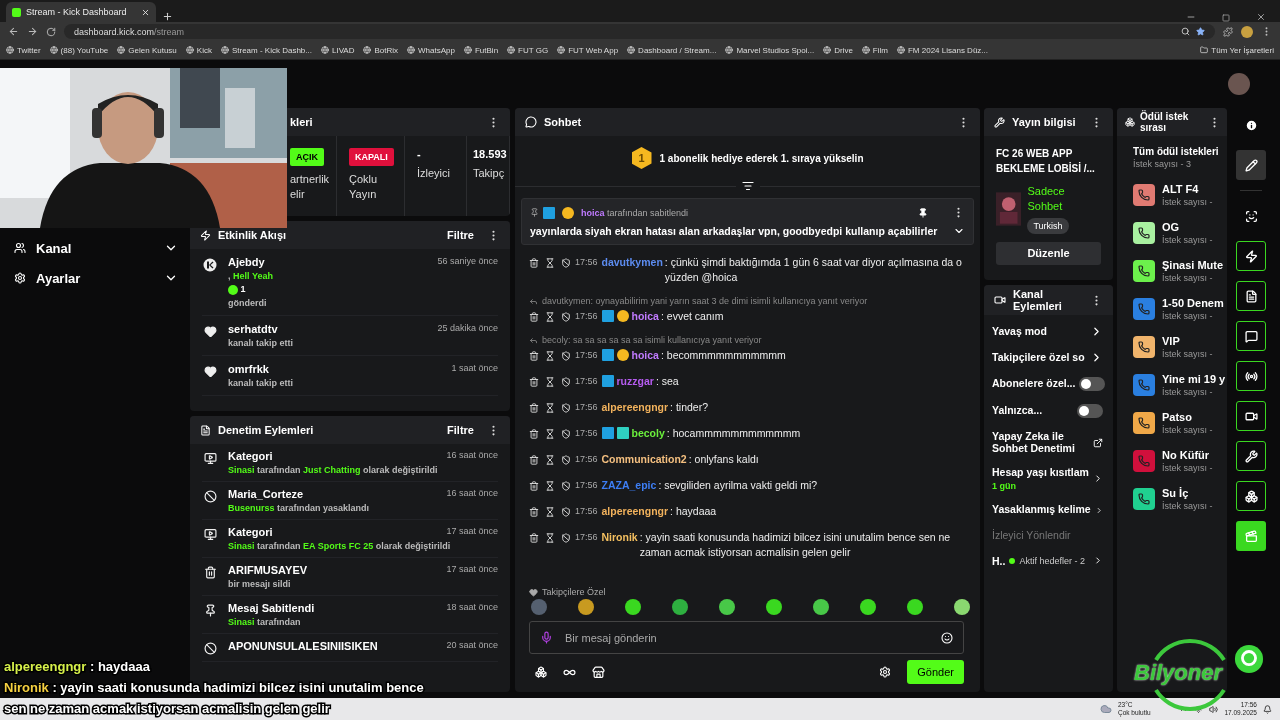 This screenshot has height=720, width=1280. What do you see at coordinates (96, 248) in the screenshot?
I see `sidebar-item: Kanal` at bounding box center [96, 248].